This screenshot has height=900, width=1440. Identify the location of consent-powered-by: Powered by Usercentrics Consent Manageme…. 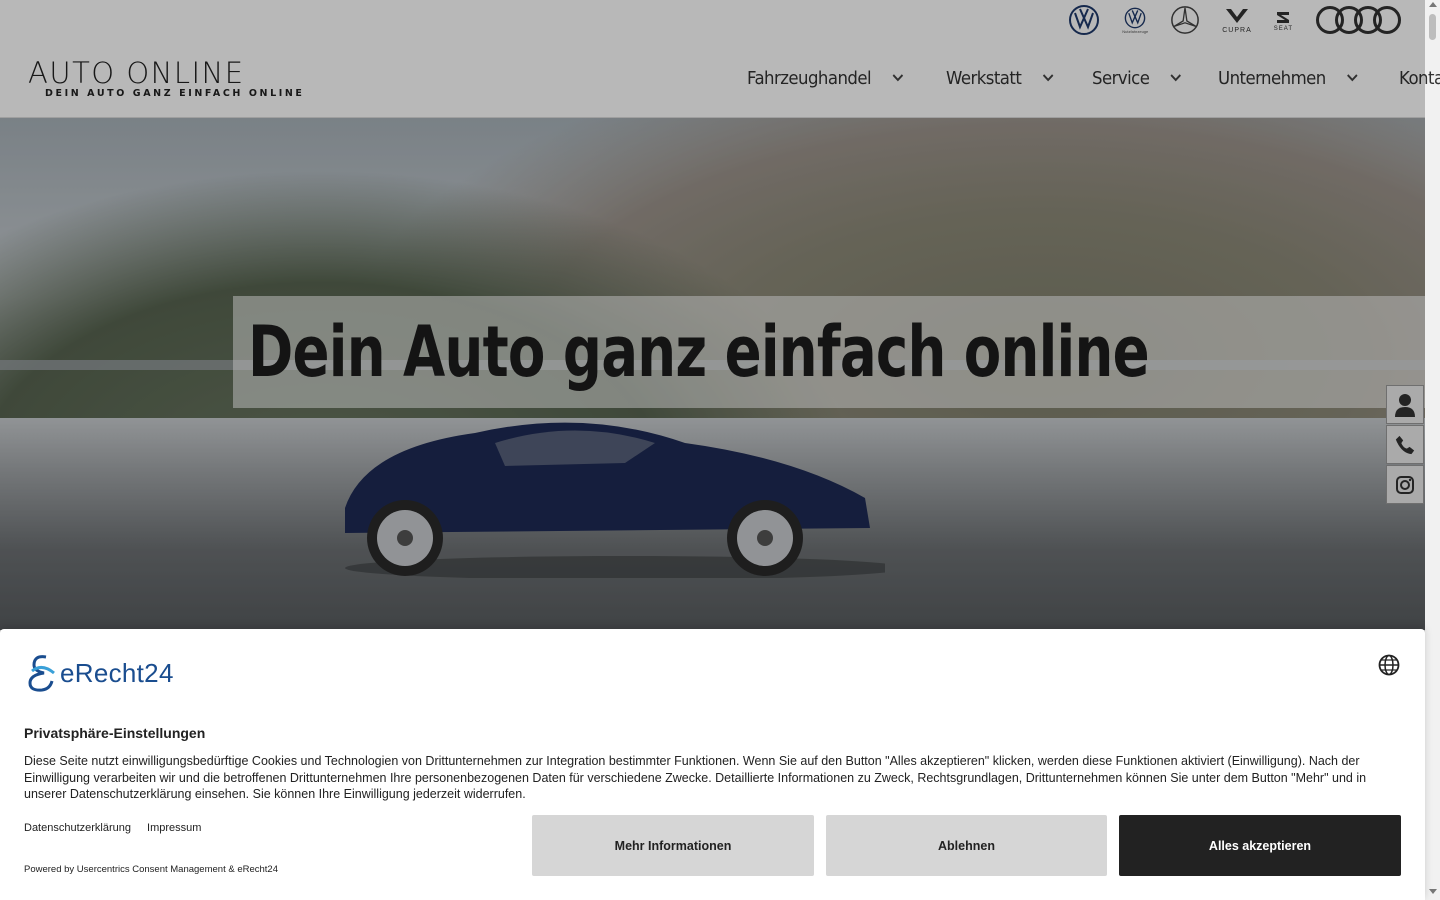
(151, 869).